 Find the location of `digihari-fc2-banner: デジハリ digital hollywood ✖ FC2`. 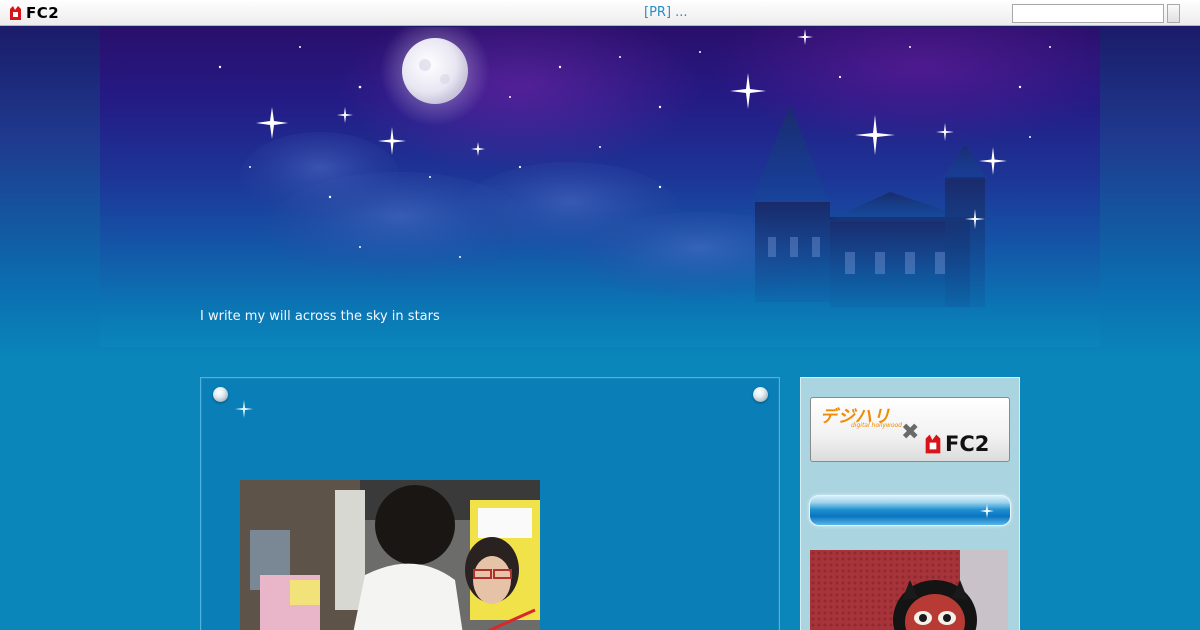

digihari-fc2-banner: デジハリ digital hollywood ✖ FC2 is located at coordinates (910, 429).